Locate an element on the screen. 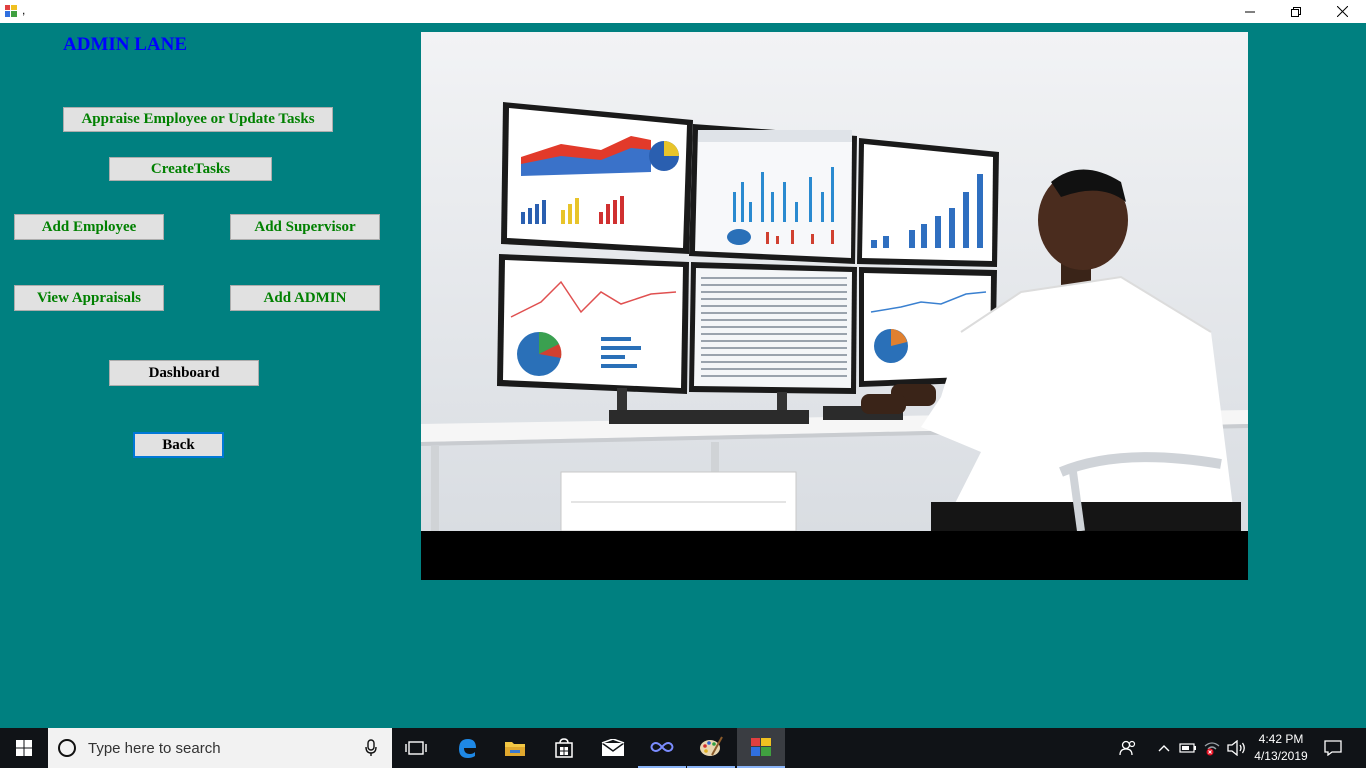 Image resolution: width=1366 pixels, height=768 pixels. notification-icon is located at coordinates (1333, 748).